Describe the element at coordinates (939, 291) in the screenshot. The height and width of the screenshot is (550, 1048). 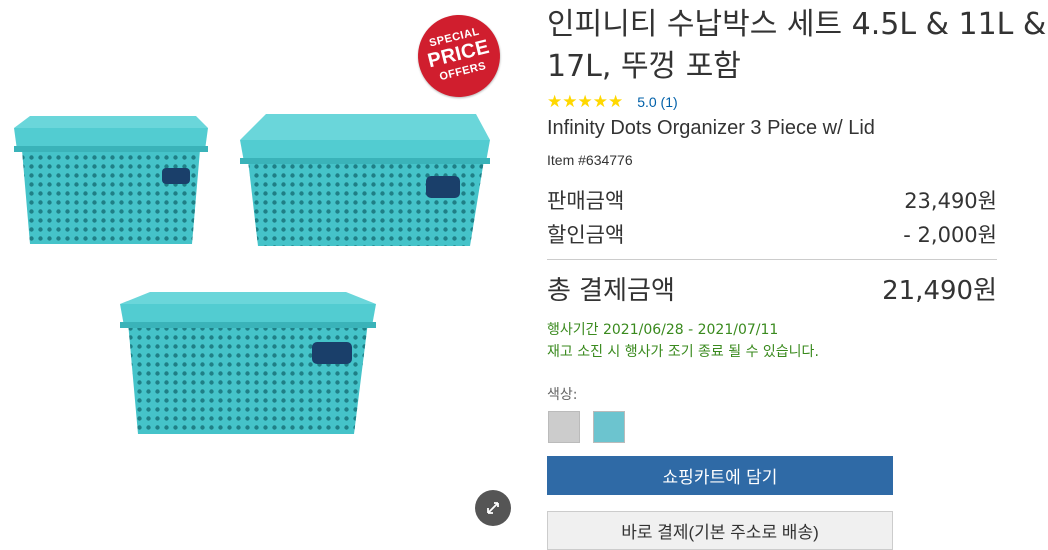
I see `total-price-value: 21,490원` at that location.